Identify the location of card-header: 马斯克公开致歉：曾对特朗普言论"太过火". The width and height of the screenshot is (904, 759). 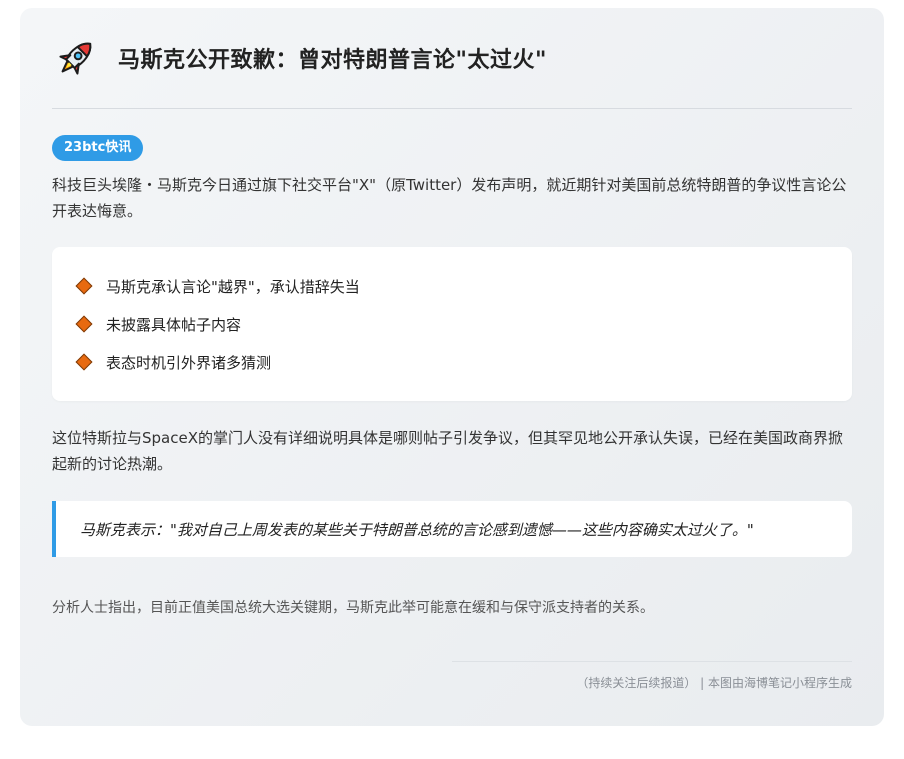
(452, 58).